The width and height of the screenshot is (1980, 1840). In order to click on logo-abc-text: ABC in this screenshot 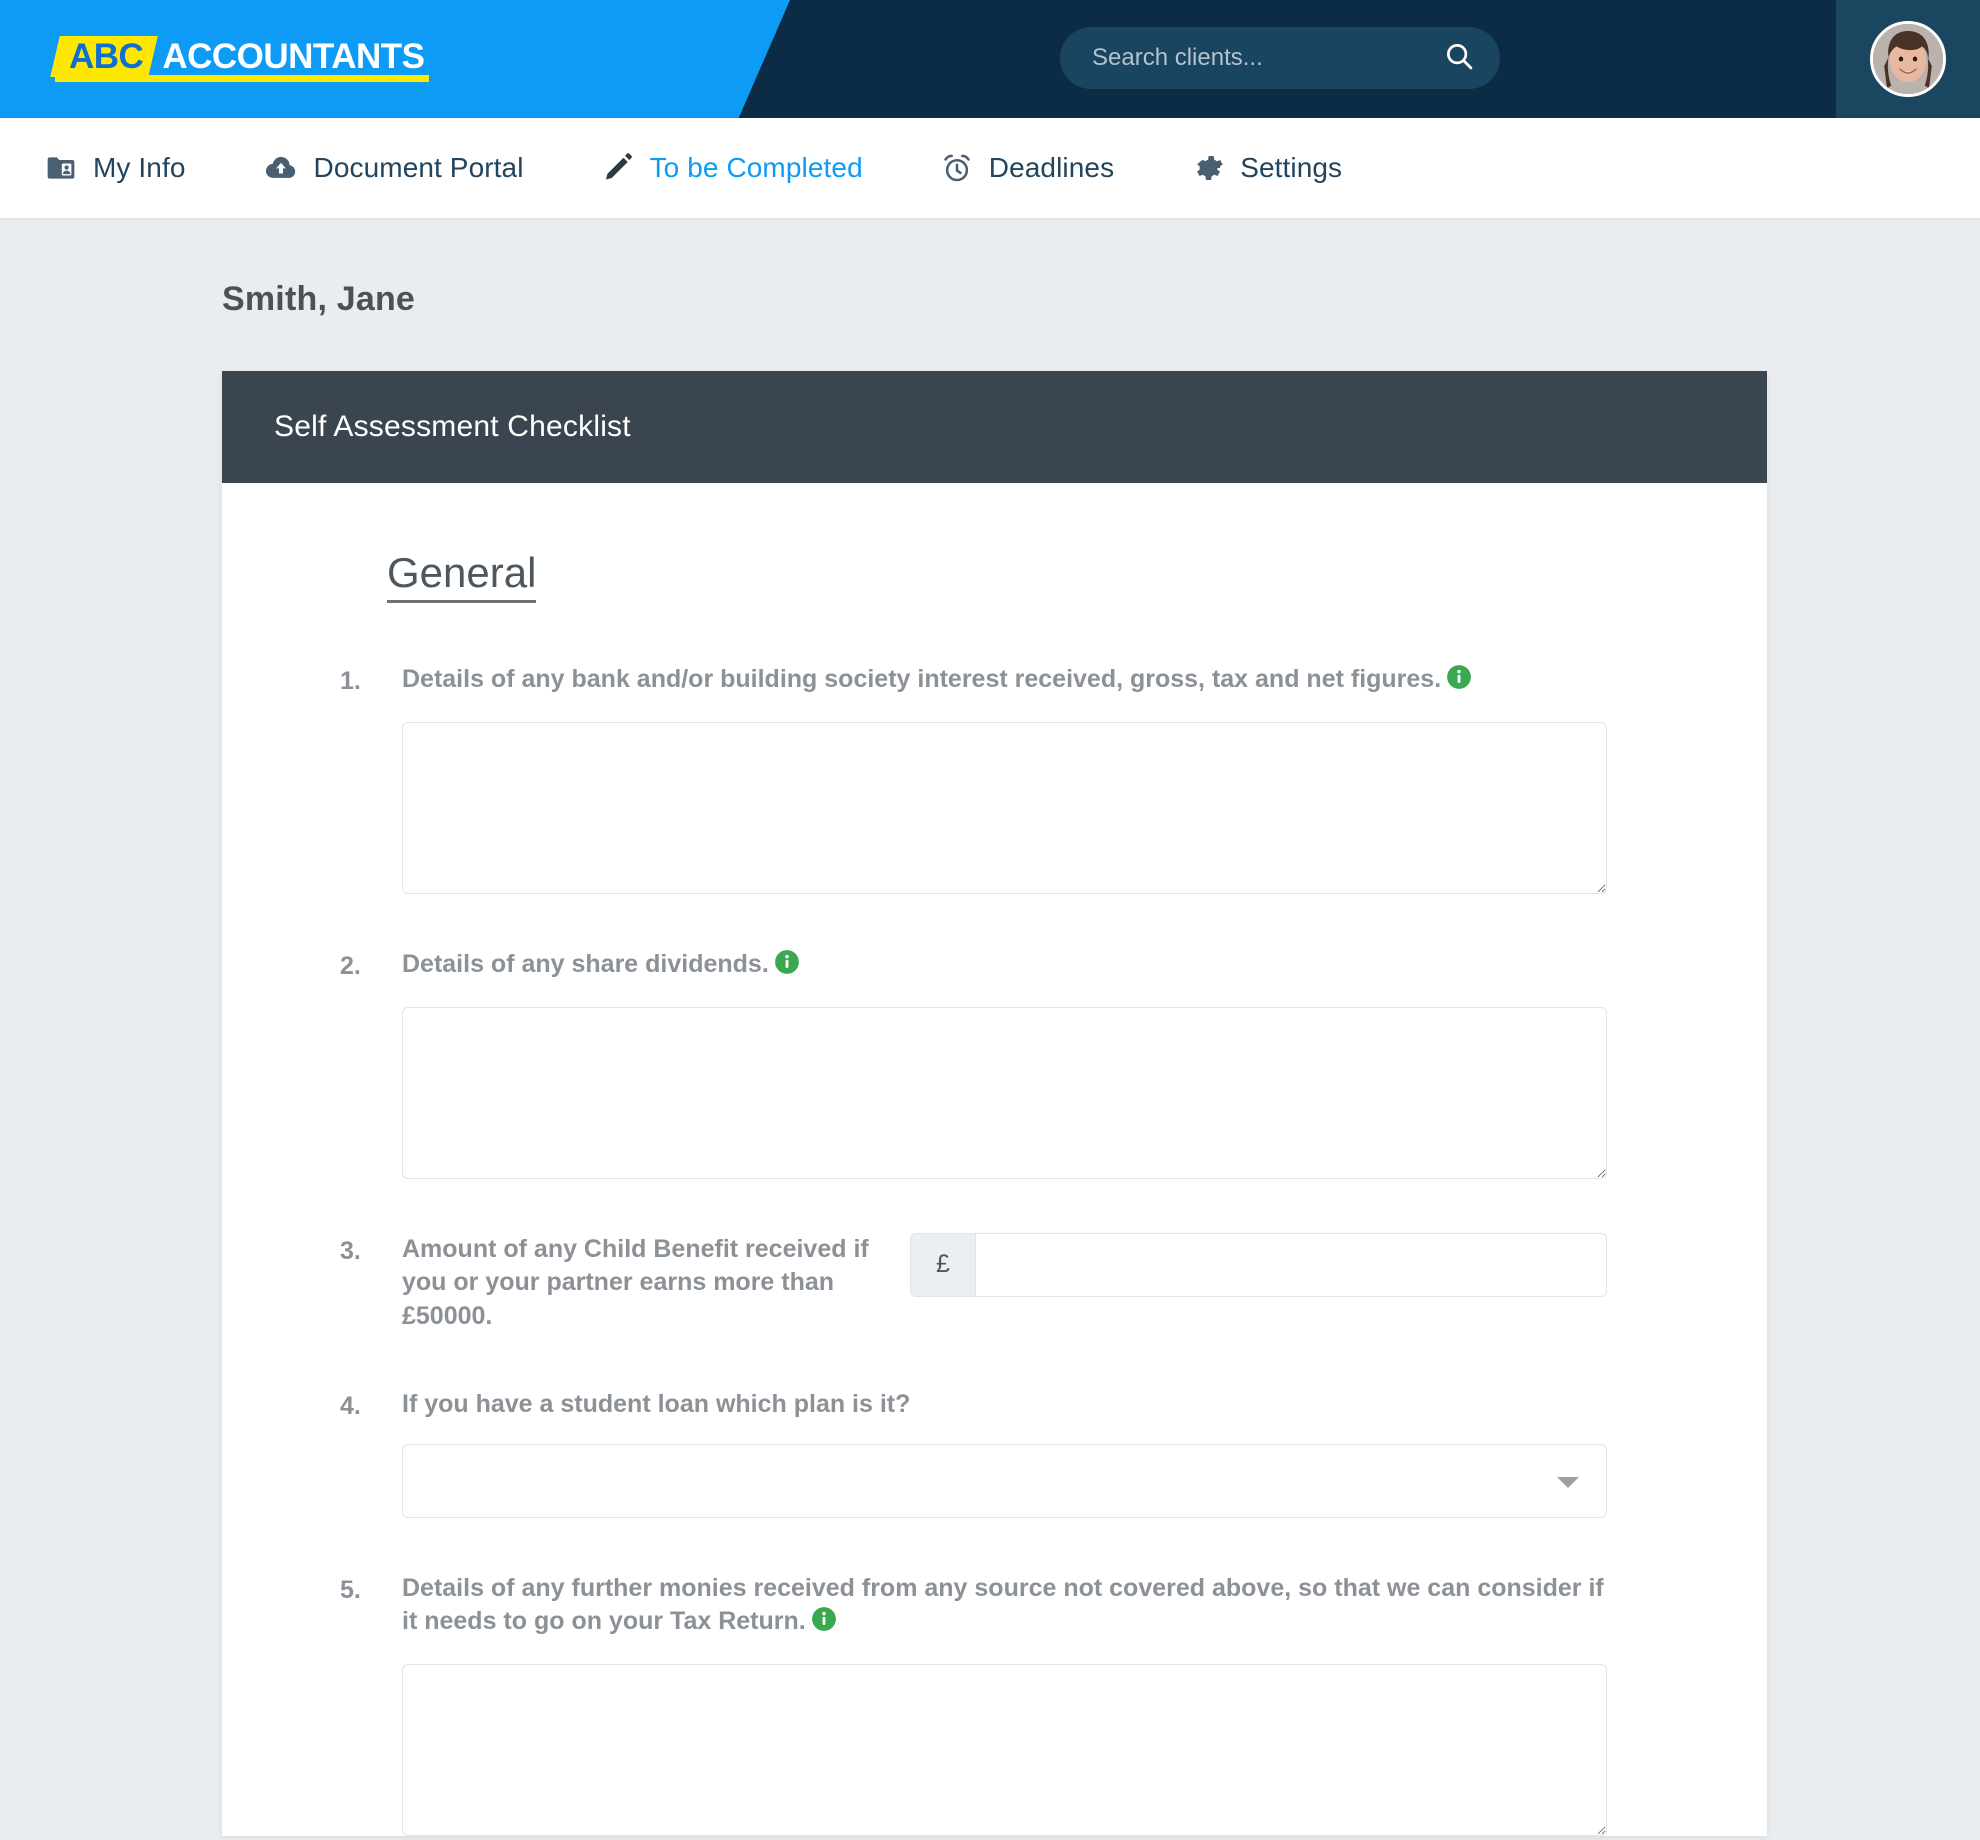, I will do `click(106, 56)`.